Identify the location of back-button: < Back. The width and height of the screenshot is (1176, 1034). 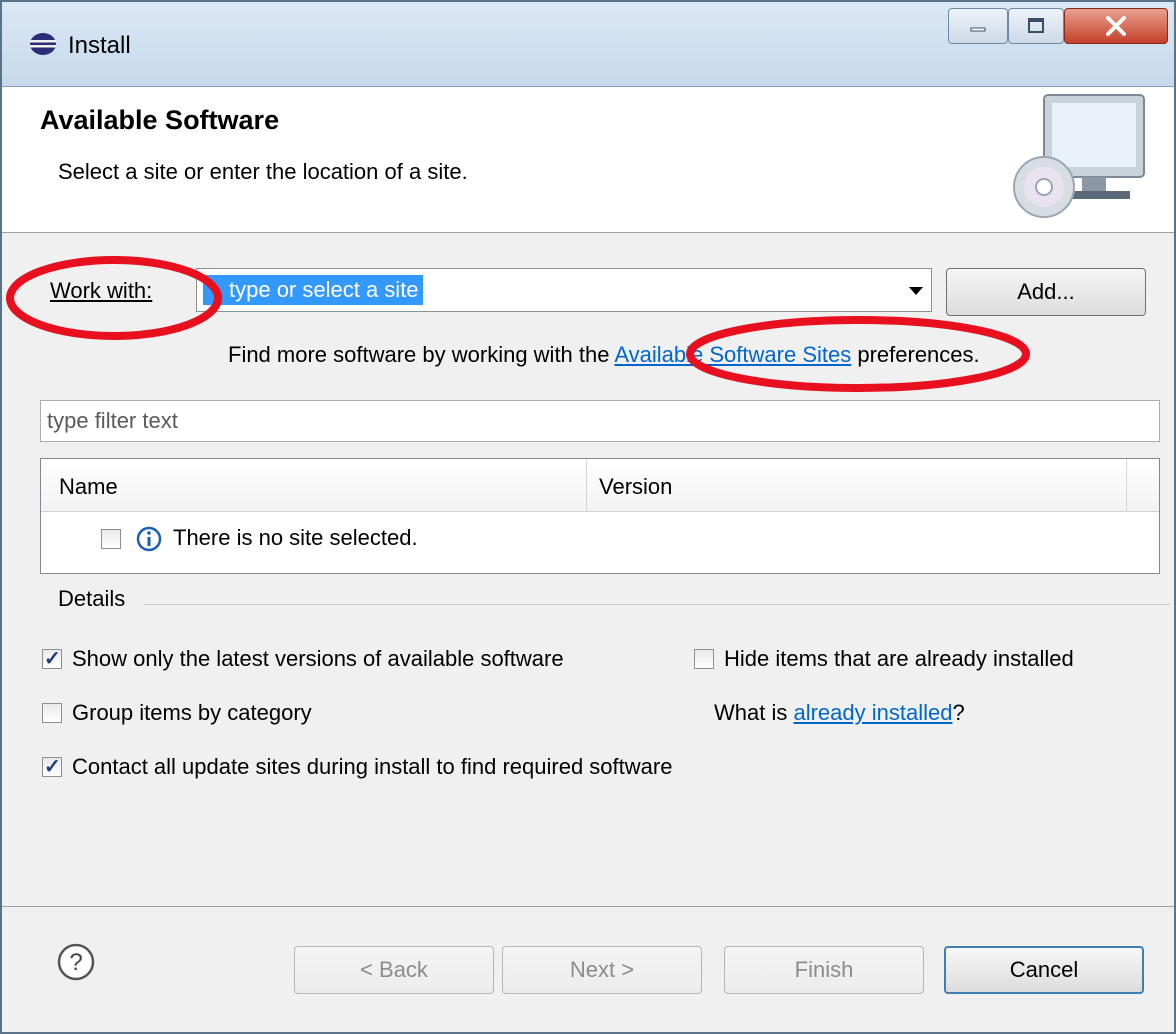
(394, 970).